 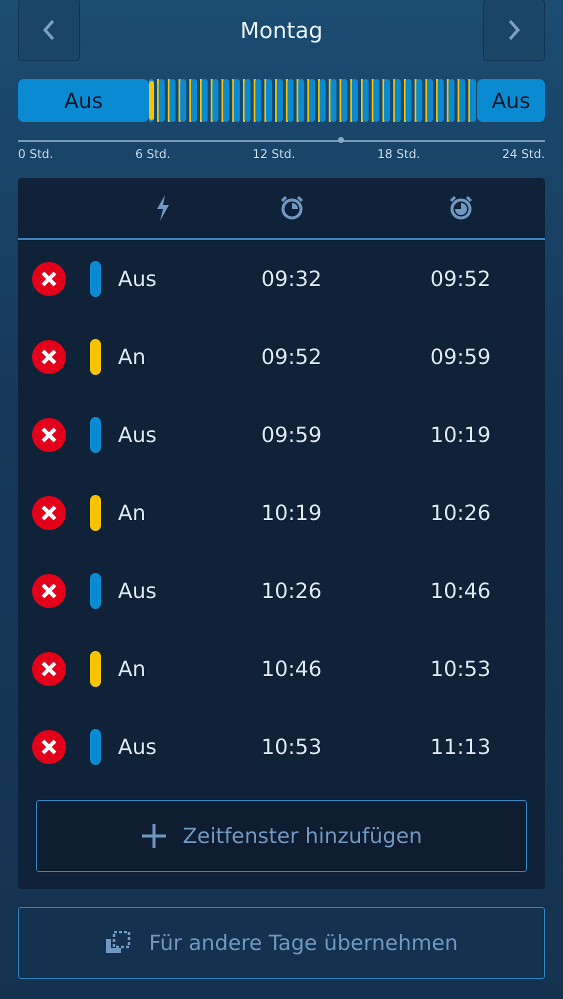 What do you see at coordinates (281, 836) in the screenshot?
I see `add-time-window-button: Zeitfenster hinzufügen` at bounding box center [281, 836].